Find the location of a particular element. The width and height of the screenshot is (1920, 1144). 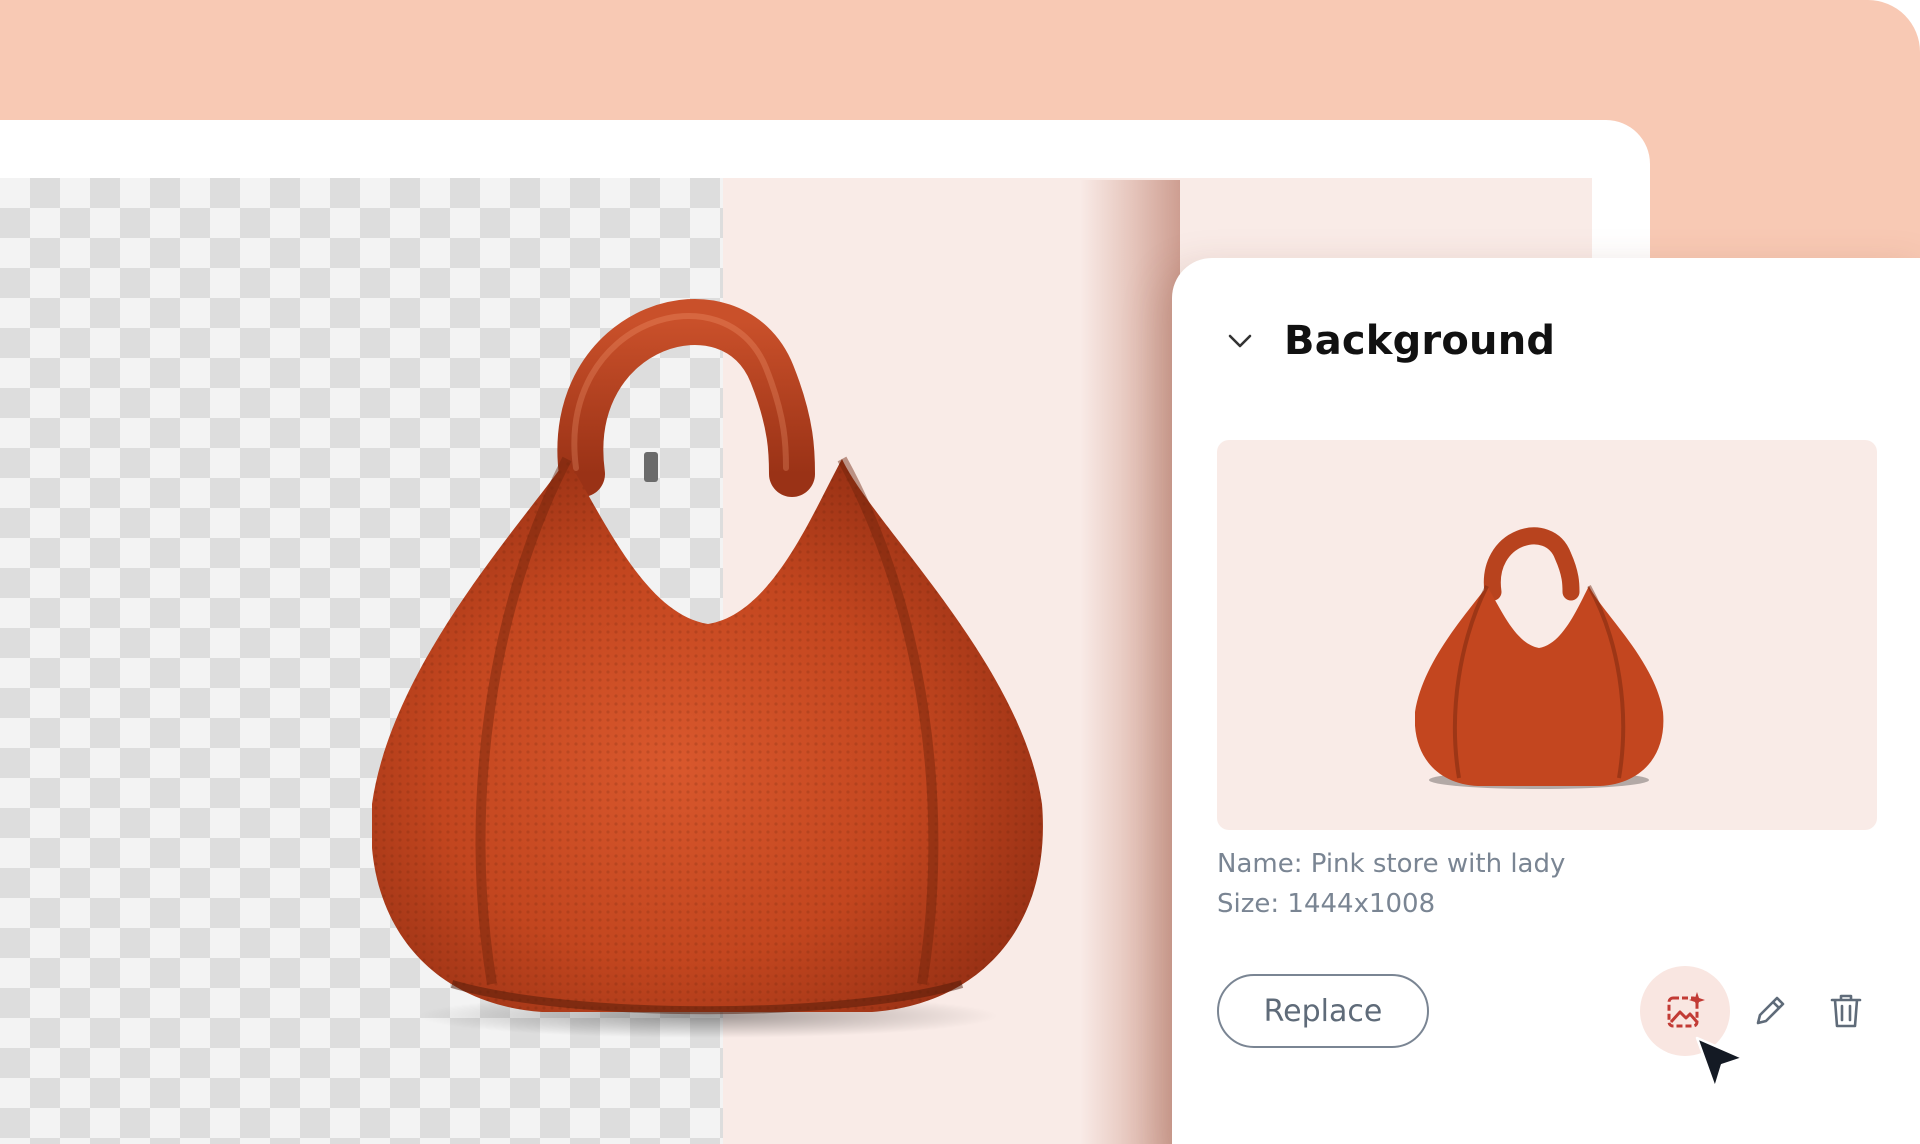

background-name: Name: Pink store with lady is located at coordinates (1391, 864).